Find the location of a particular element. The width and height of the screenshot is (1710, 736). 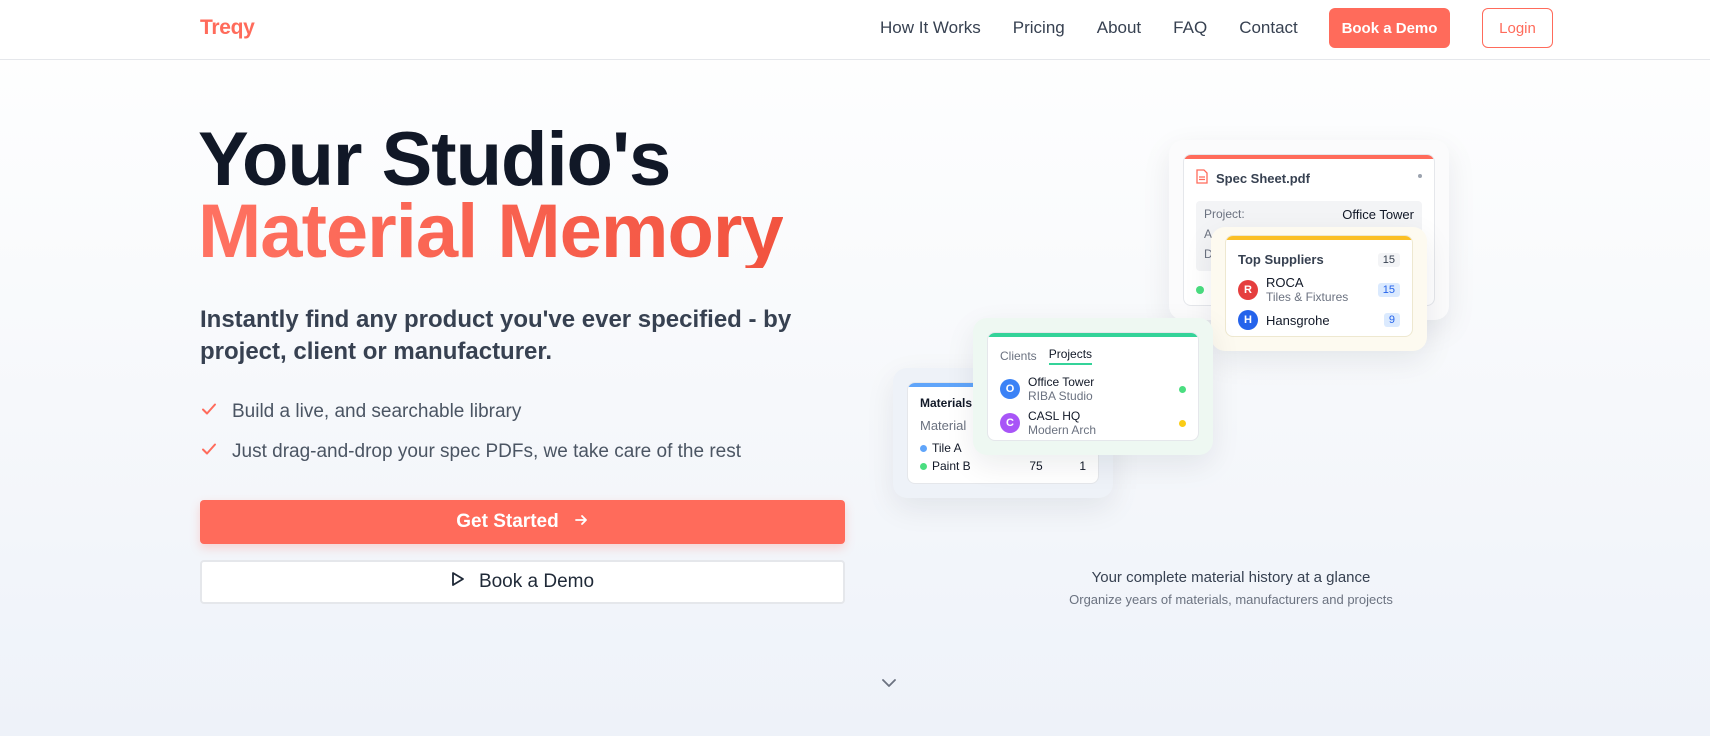

nav-link-pricing: Pricing is located at coordinates (1039, 28).